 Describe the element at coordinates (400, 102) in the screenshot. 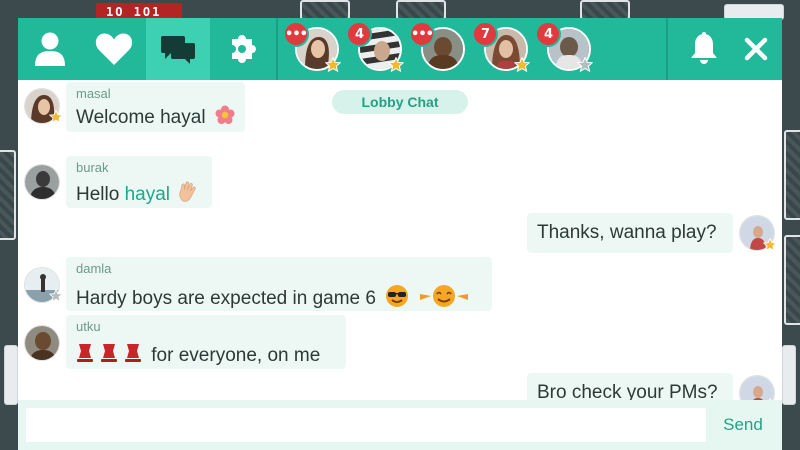

I see `room-label: Lobby Chat` at that location.